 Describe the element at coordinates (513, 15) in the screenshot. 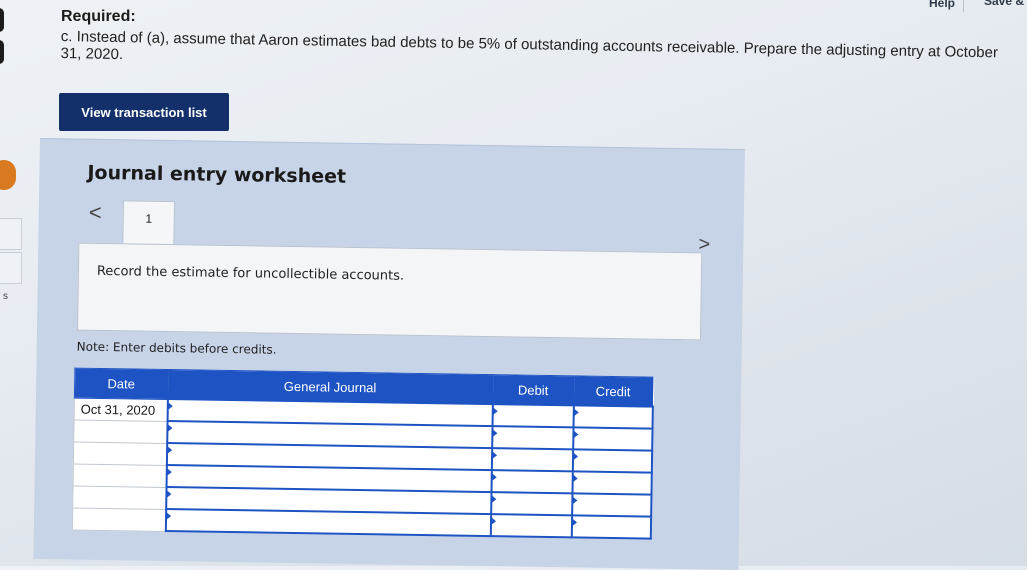

I see `top-bar: Help Save &` at that location.